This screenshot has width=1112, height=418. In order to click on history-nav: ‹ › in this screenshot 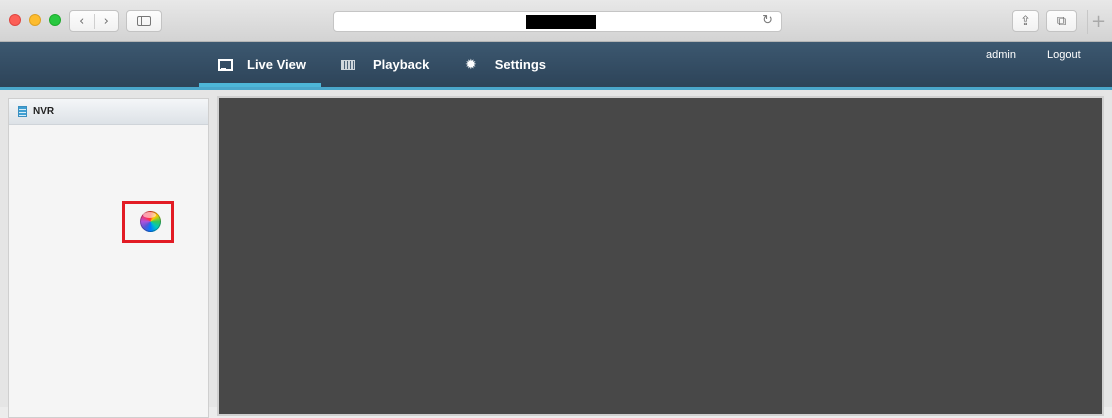, I will do `click(94, 21)`.